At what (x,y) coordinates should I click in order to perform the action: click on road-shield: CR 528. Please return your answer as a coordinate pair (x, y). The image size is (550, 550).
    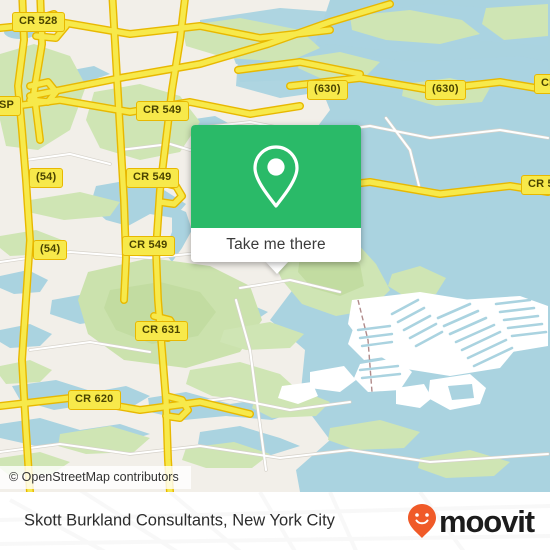
    Looking at the image, I should click on (38, 22).